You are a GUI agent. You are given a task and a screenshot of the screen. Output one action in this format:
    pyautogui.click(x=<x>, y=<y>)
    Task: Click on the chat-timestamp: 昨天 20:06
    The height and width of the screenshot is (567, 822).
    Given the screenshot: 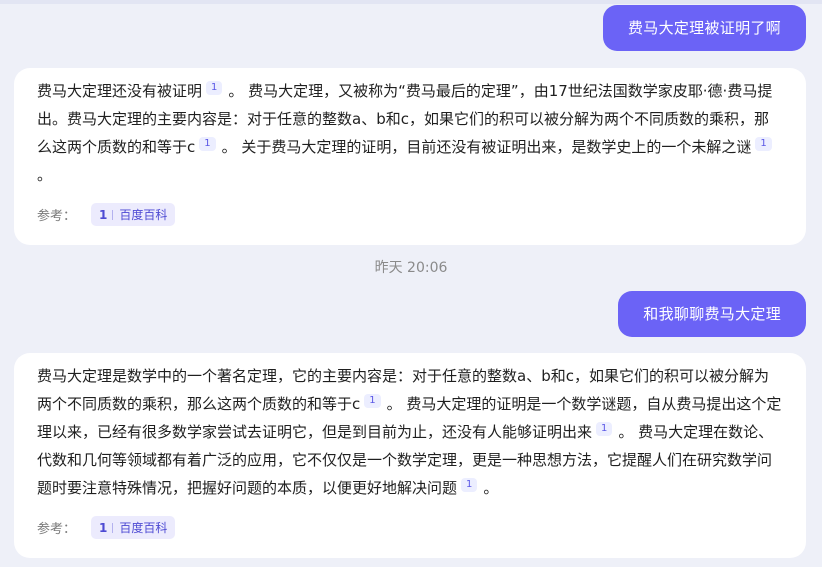 What is the action you would take?
    pyautogui.click(x=411, y=268)
    